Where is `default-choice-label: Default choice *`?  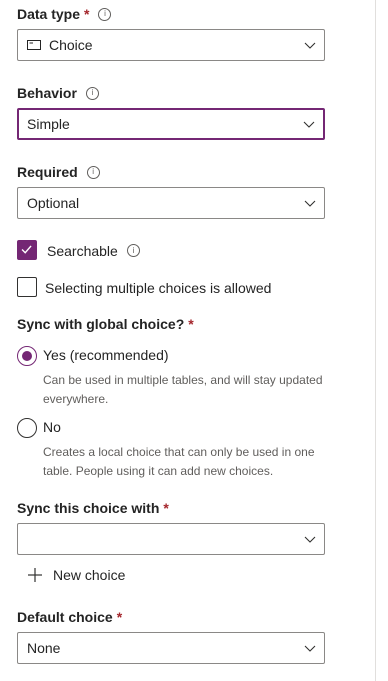
default-choice-label: Default choice * is located at coordinates (69, 617).